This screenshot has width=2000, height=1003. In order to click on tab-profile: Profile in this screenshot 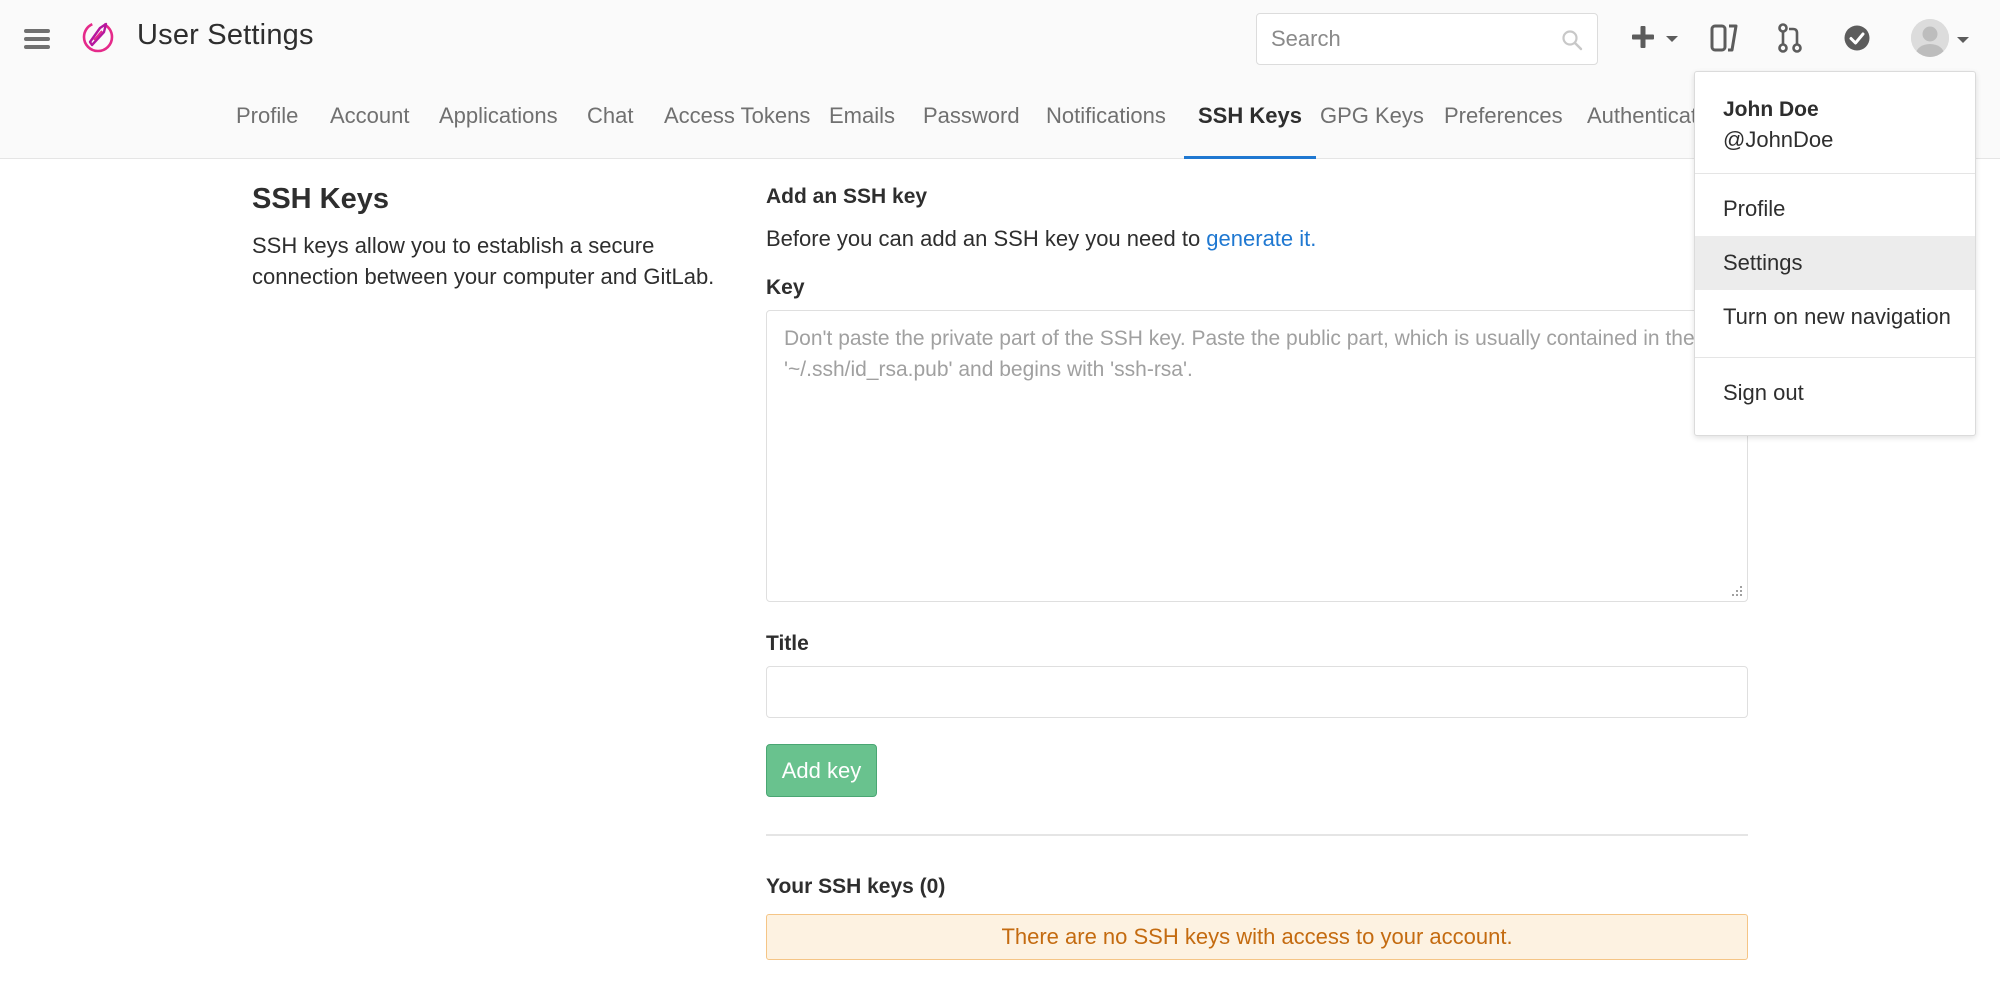, I will do `click(267, 124)`.